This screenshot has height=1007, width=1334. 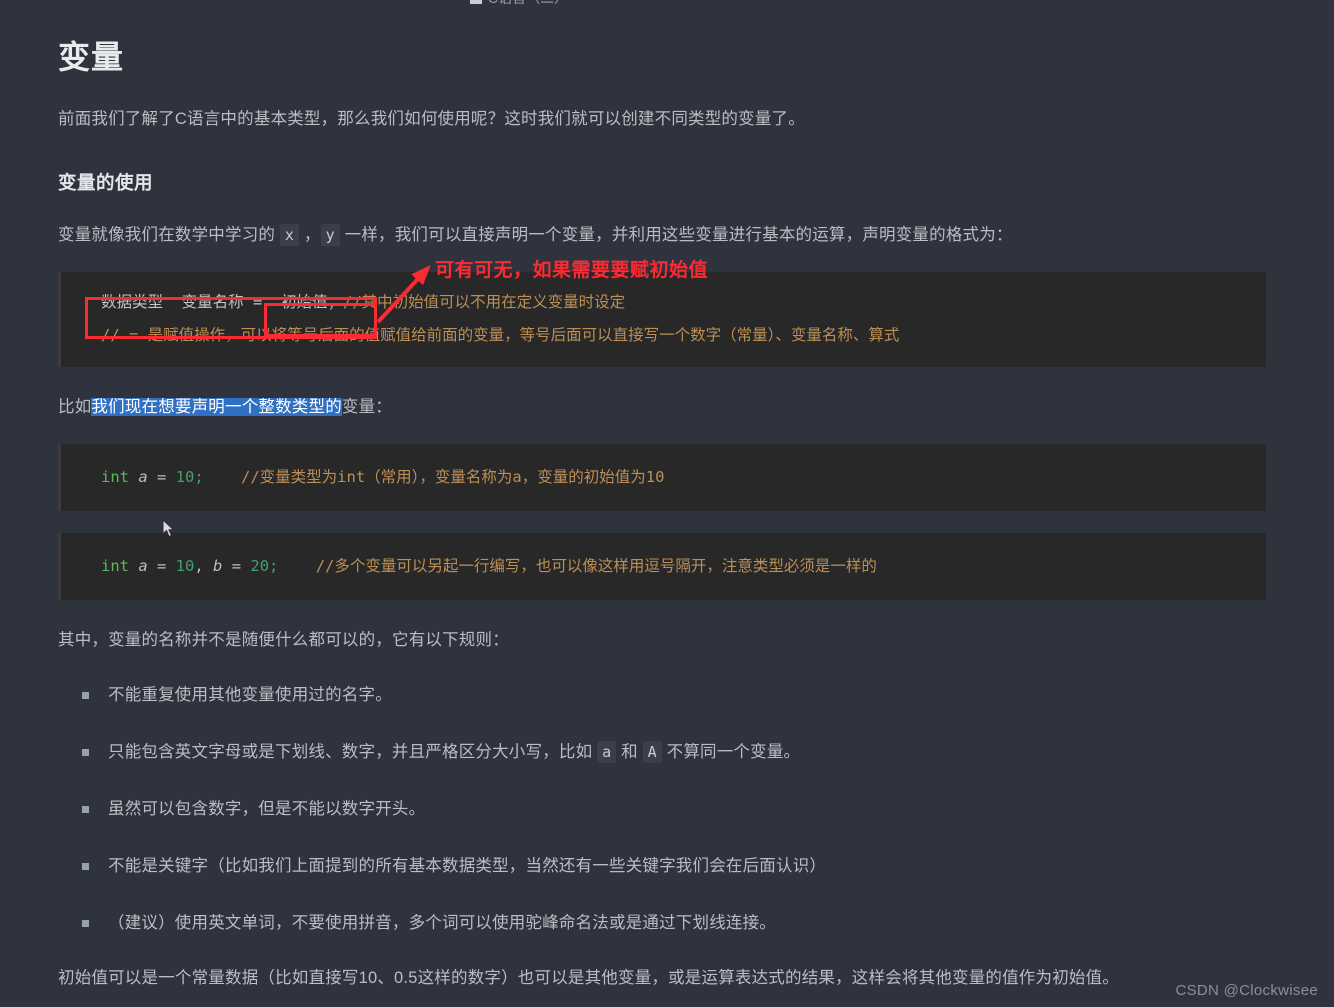 What do you see at coordinates (310, 235) in the screenshot?
I see `usage-text-mid: ，` at bounding box center [310, 235].